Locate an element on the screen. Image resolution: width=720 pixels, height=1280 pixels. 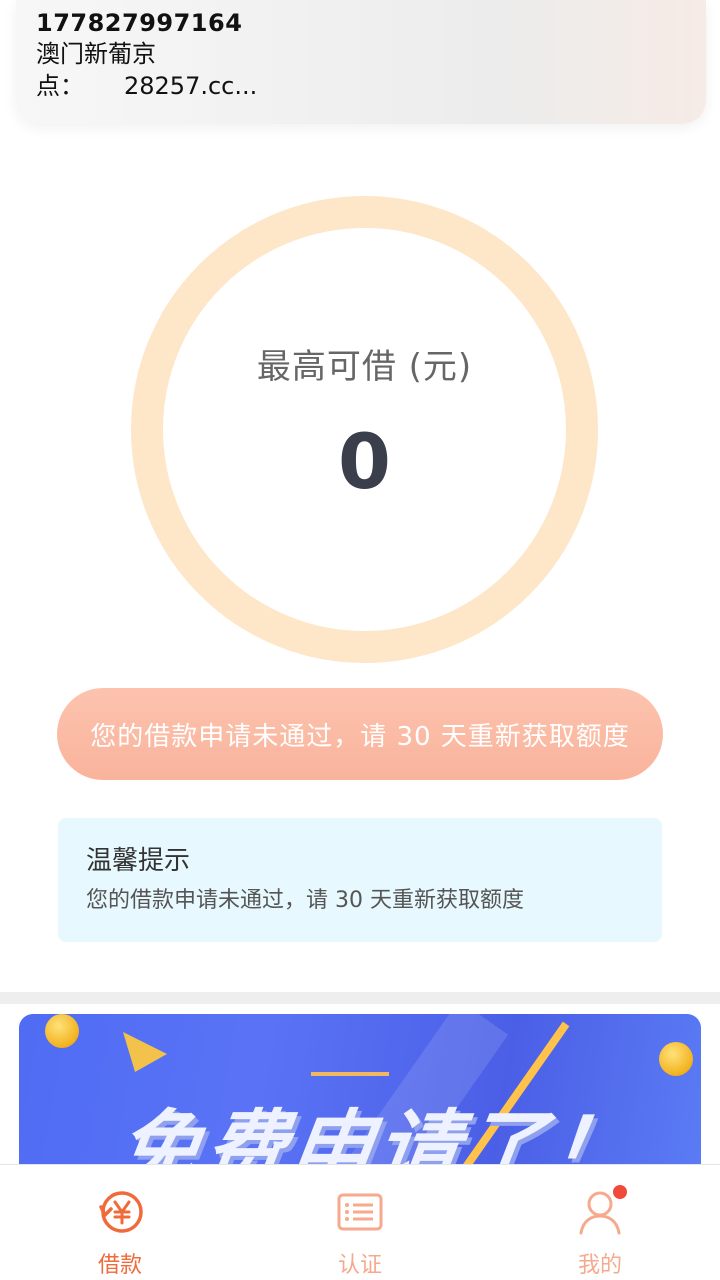
limit-value: 0 is located at coordinates (364, 461).